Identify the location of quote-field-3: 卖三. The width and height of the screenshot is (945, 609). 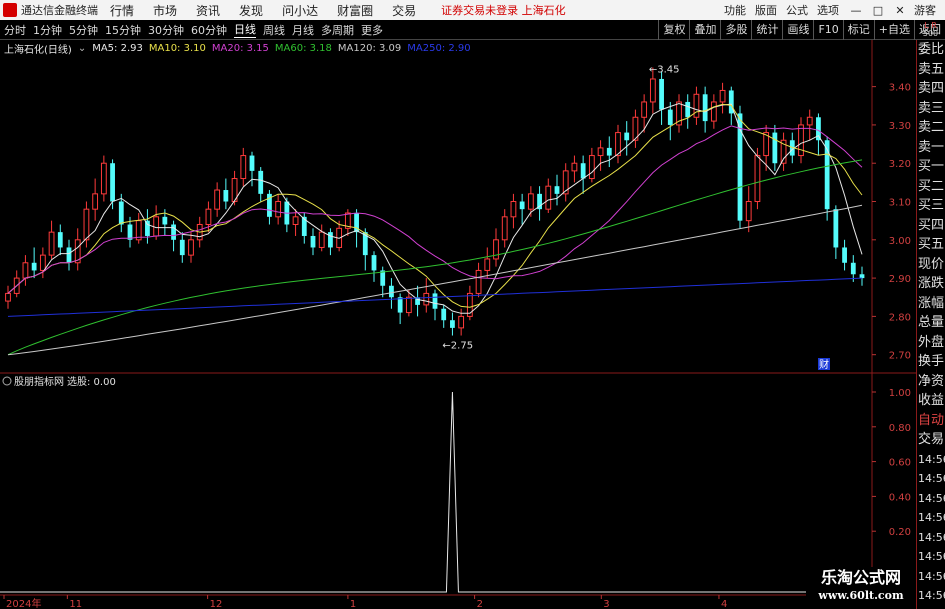
(931, 108).